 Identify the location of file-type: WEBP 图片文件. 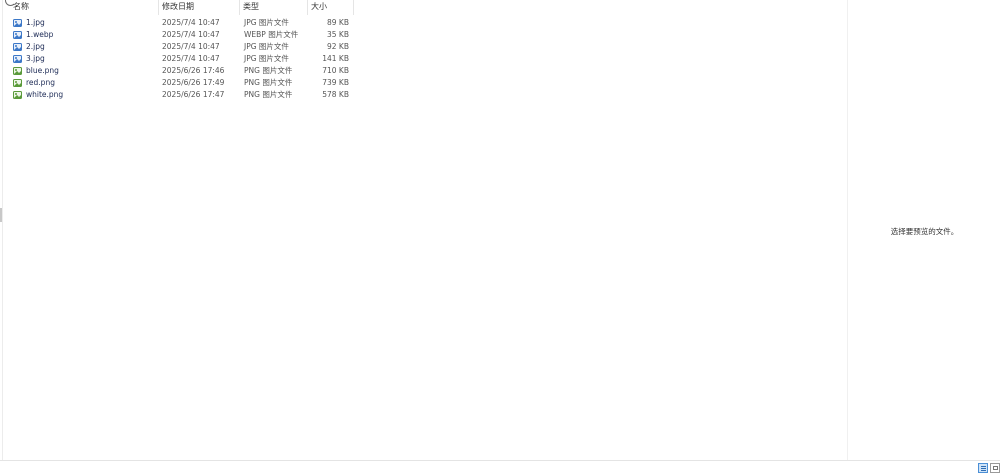
(271, 34).